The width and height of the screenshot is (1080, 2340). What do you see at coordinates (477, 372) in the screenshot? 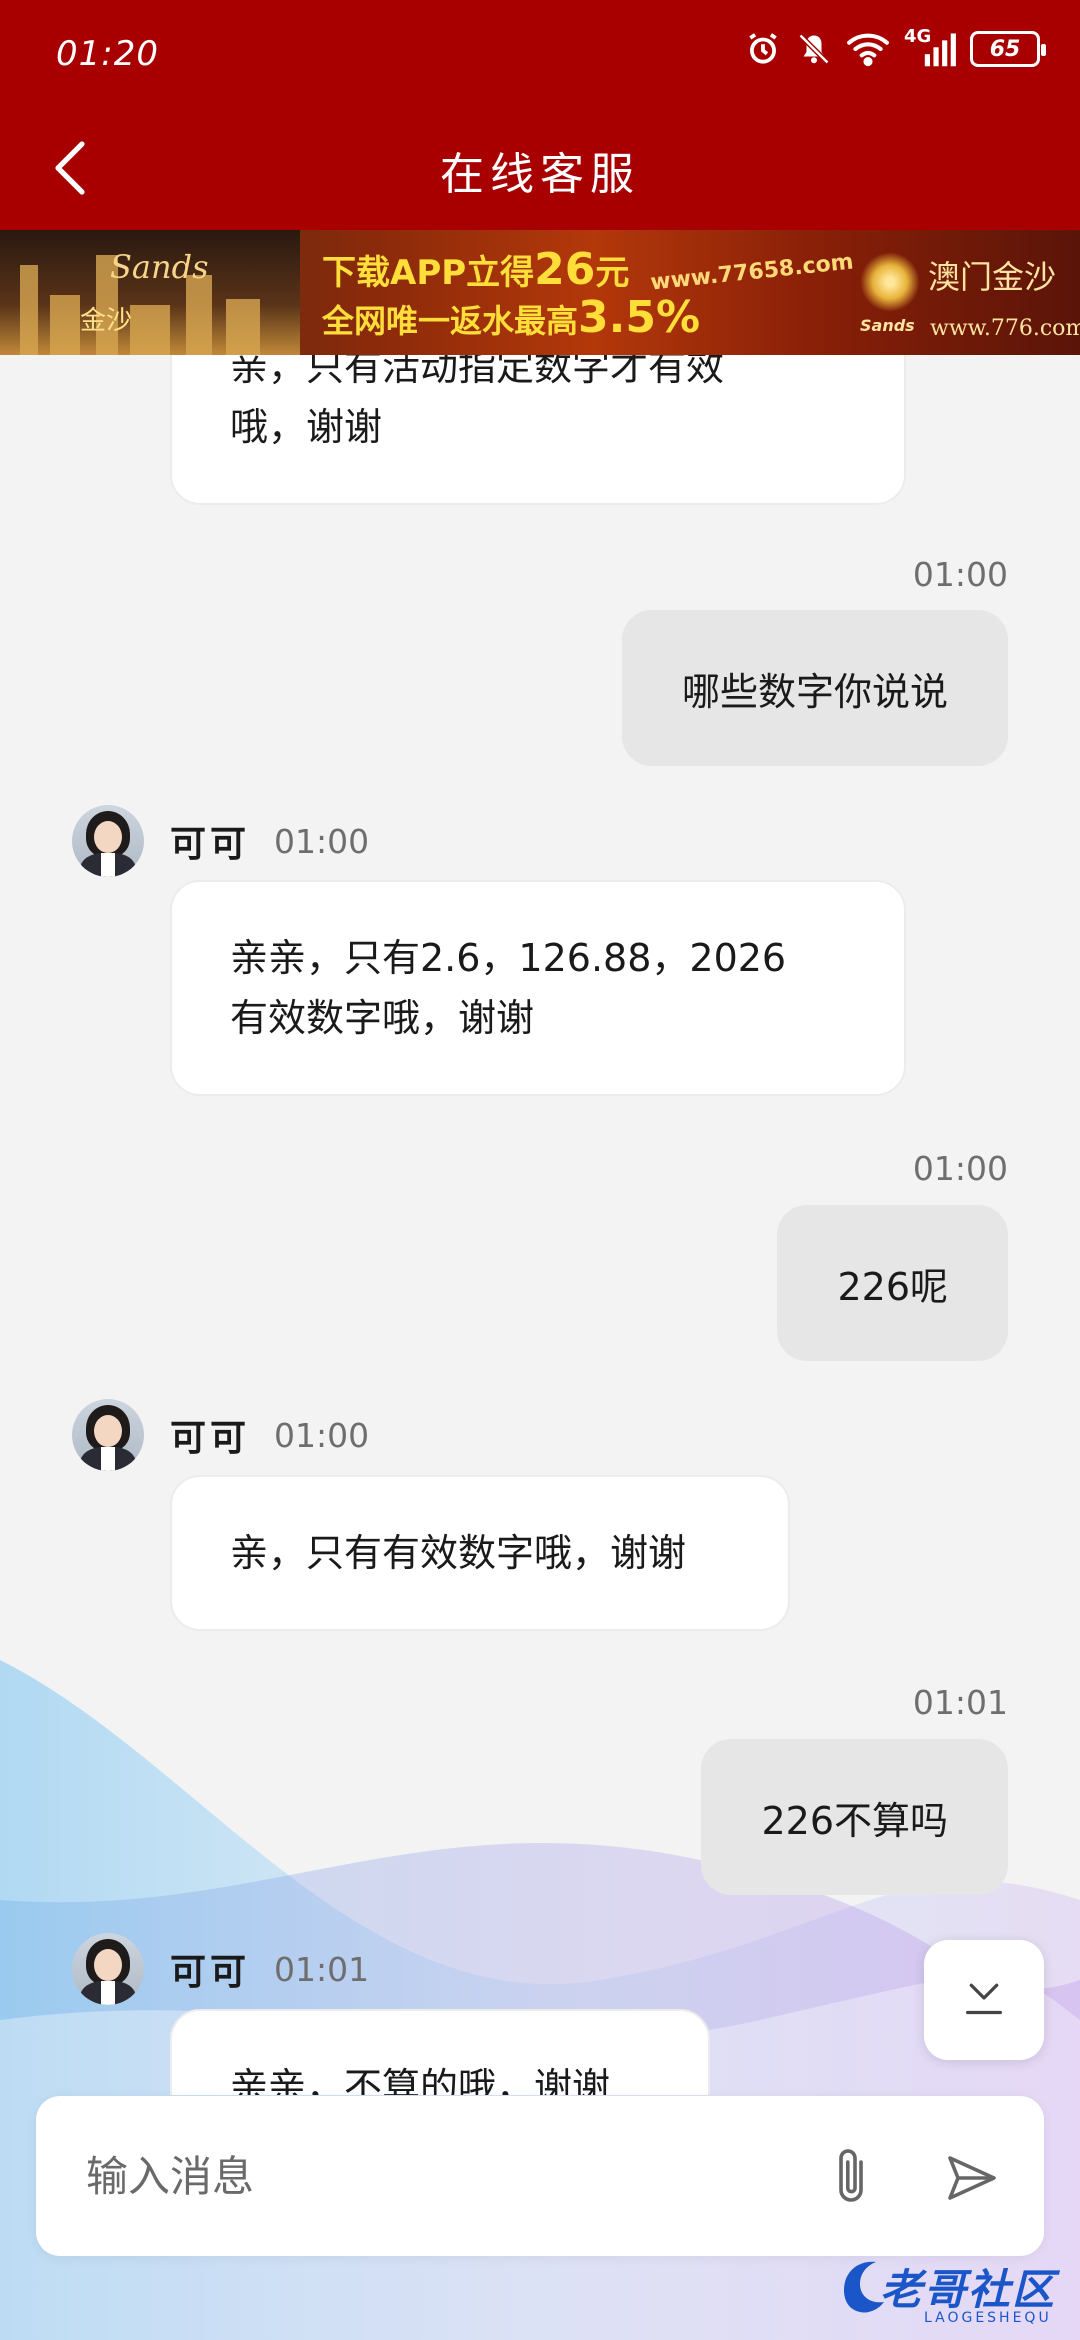
I see `message-text-line: 亲，只有活动指定数字才有效` at bounding box center [477, 372].